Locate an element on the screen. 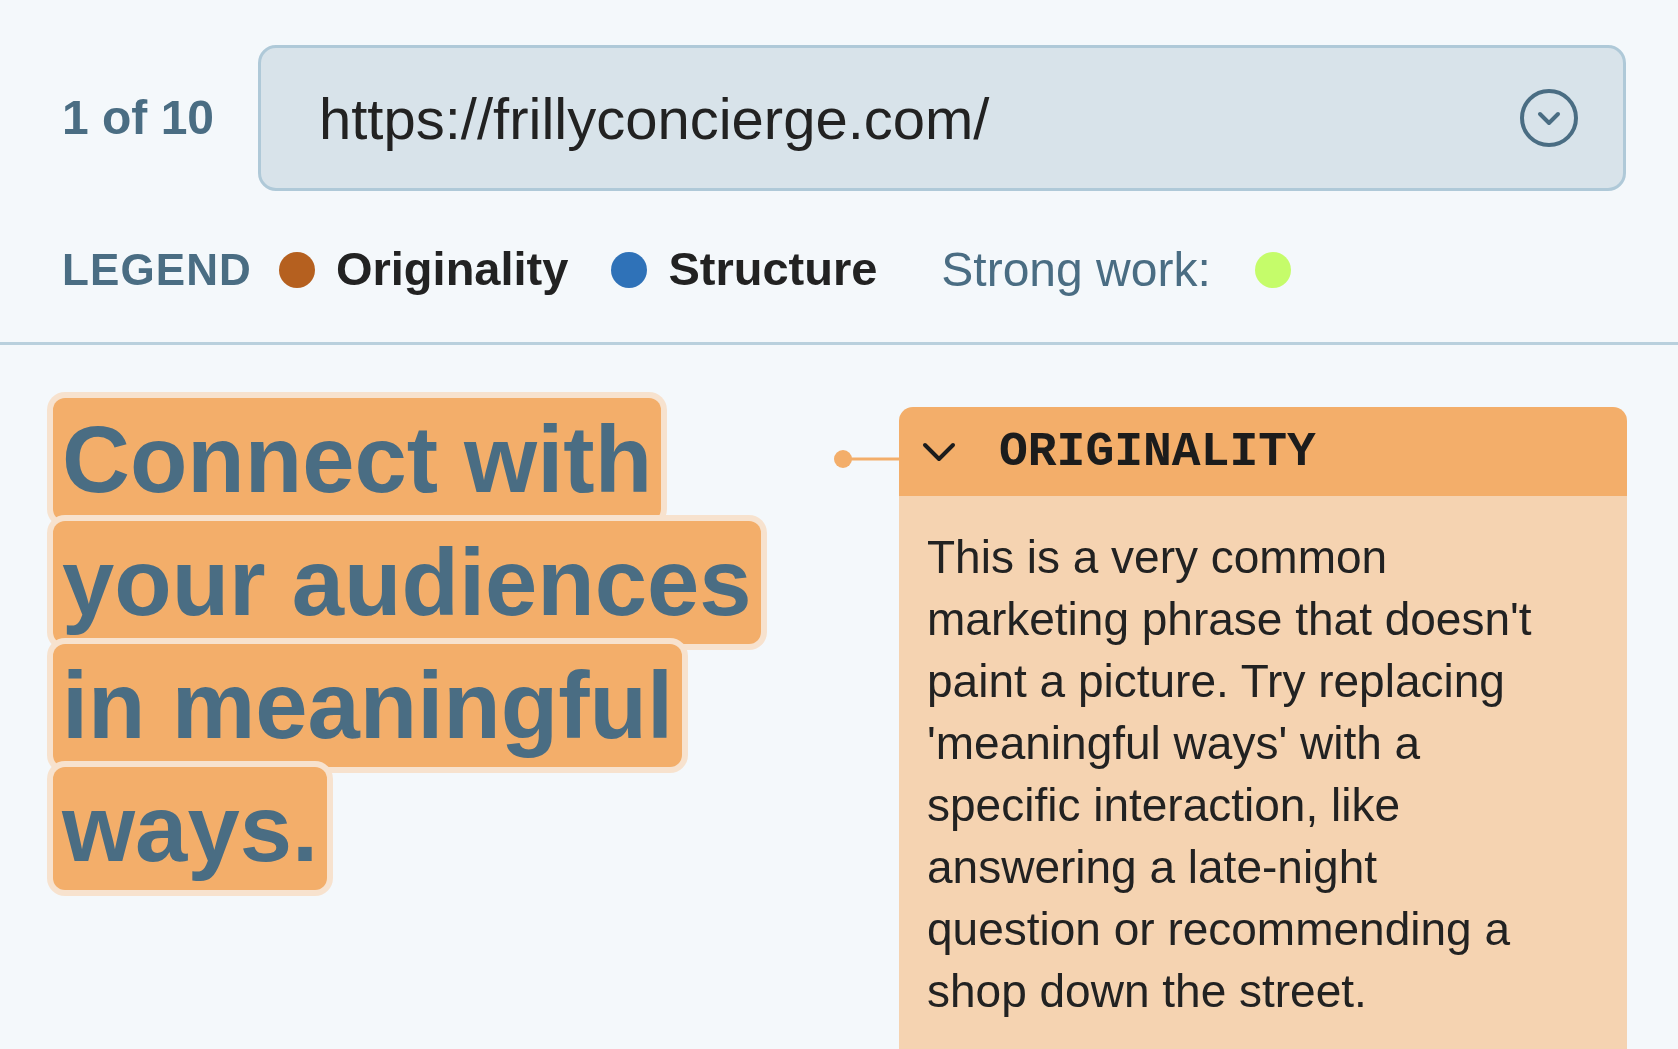  legend-title: LEGEND is located at coordinates (157, 269).